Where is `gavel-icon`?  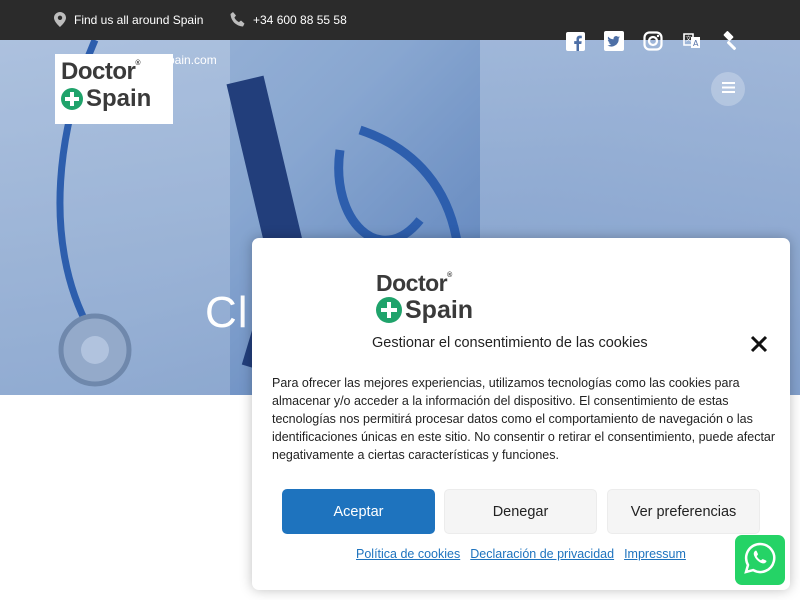 gavel-icon is located at coordinates (731, 41).